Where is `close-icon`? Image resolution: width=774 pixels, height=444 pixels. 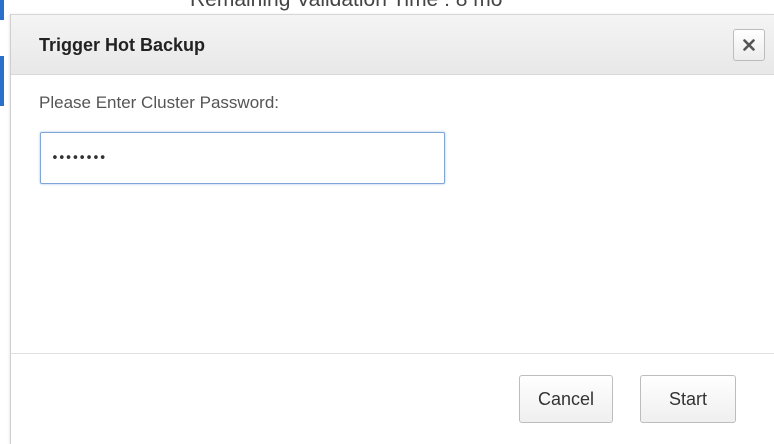 close-icon is located at coordinates (749, 45).